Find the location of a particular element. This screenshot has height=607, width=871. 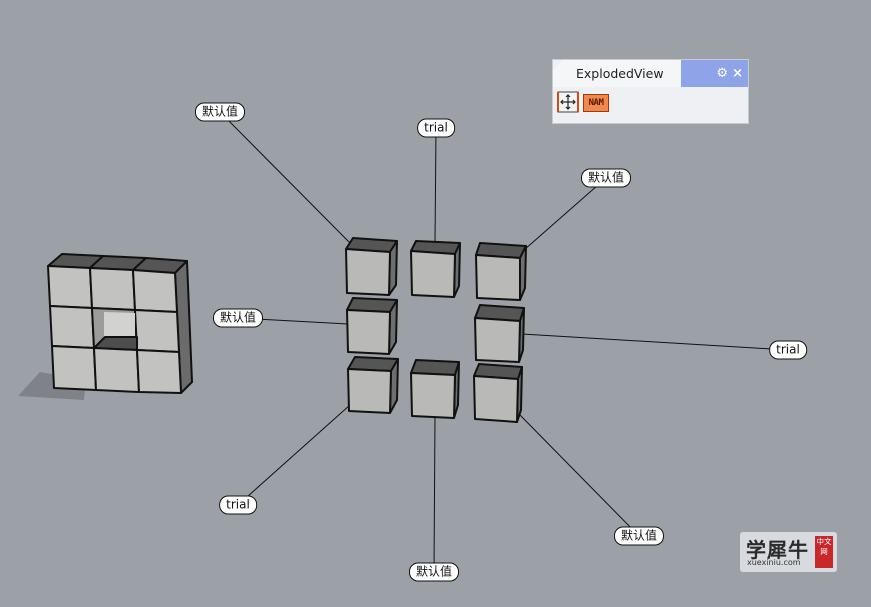

watermark-badge: 中文网 is located at coordinates (824, 552).